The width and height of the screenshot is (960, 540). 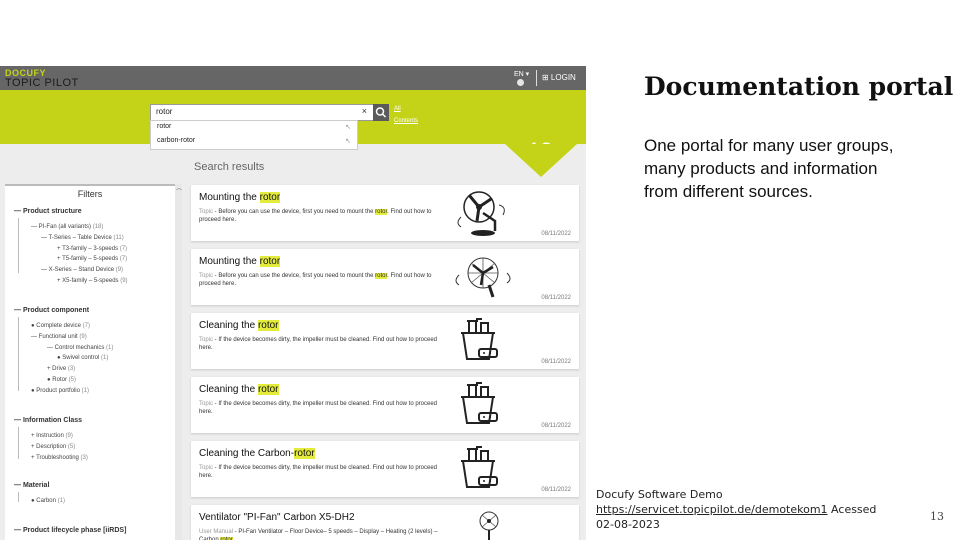 What do you see at coordinates (293, 78) in the screenshot?
I see `portal-topbar: DOCUFY TOPIC PILOT EN ▾ ⊞ LOGIN` at bounding box center [293, 78].